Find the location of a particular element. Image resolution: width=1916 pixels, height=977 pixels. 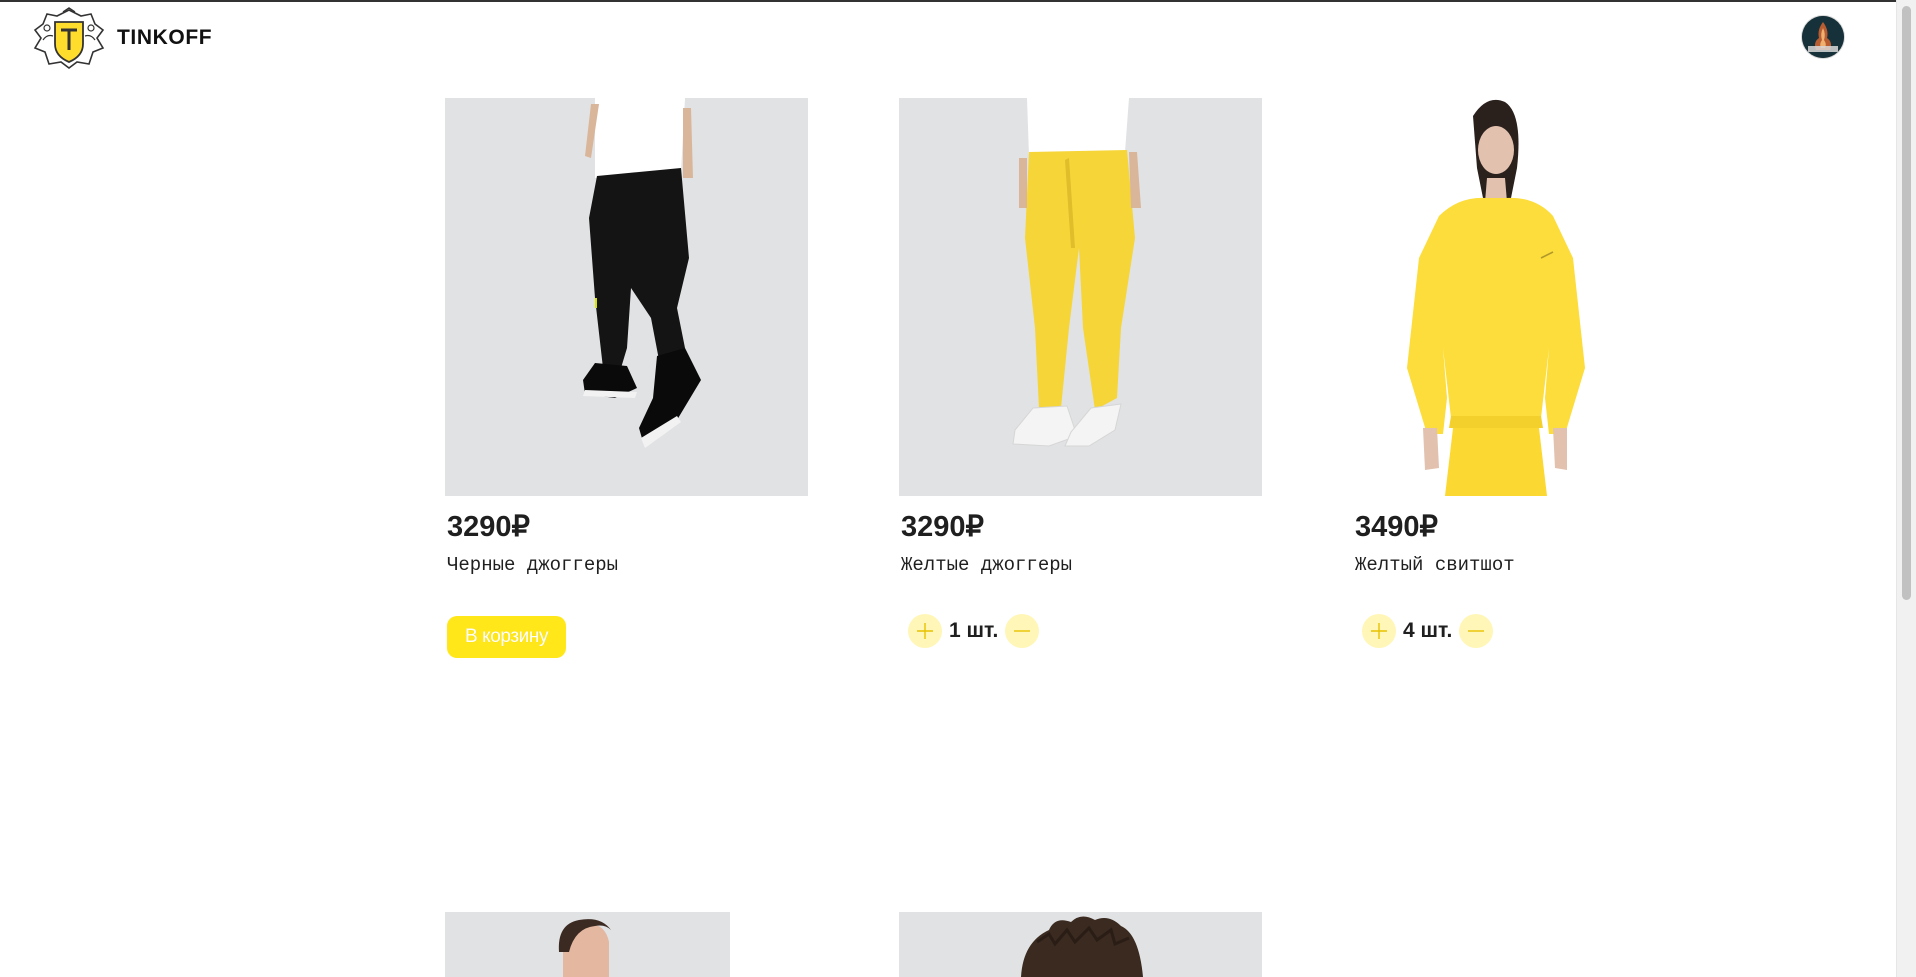

quantity-stepper: 4 шт. is located at coordinates (1428, 631).